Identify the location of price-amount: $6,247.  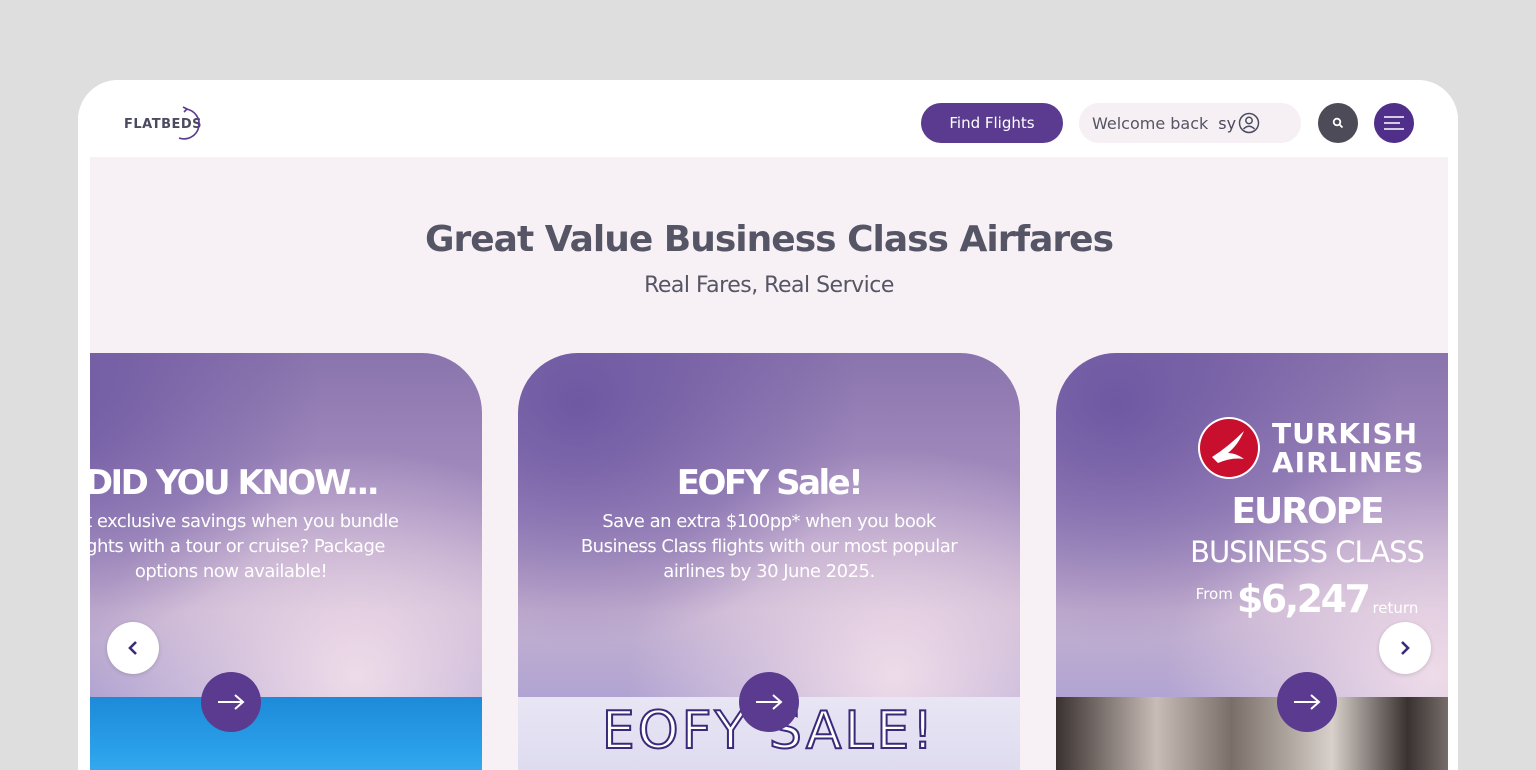
(1303, 599).